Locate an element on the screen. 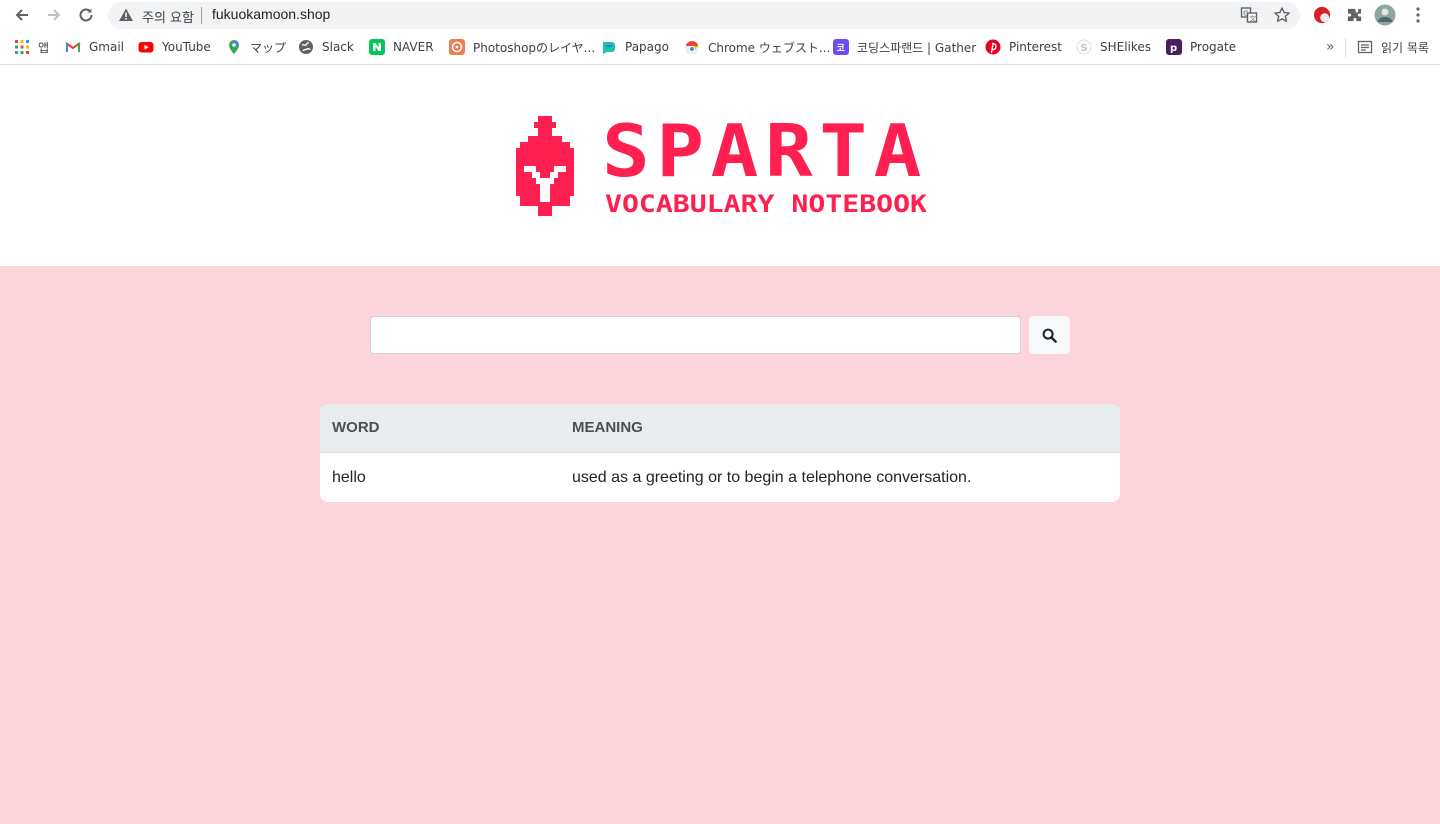 This screenshot has height=824, width=1440. svg-text: p is located at coordinates (1173, 48).